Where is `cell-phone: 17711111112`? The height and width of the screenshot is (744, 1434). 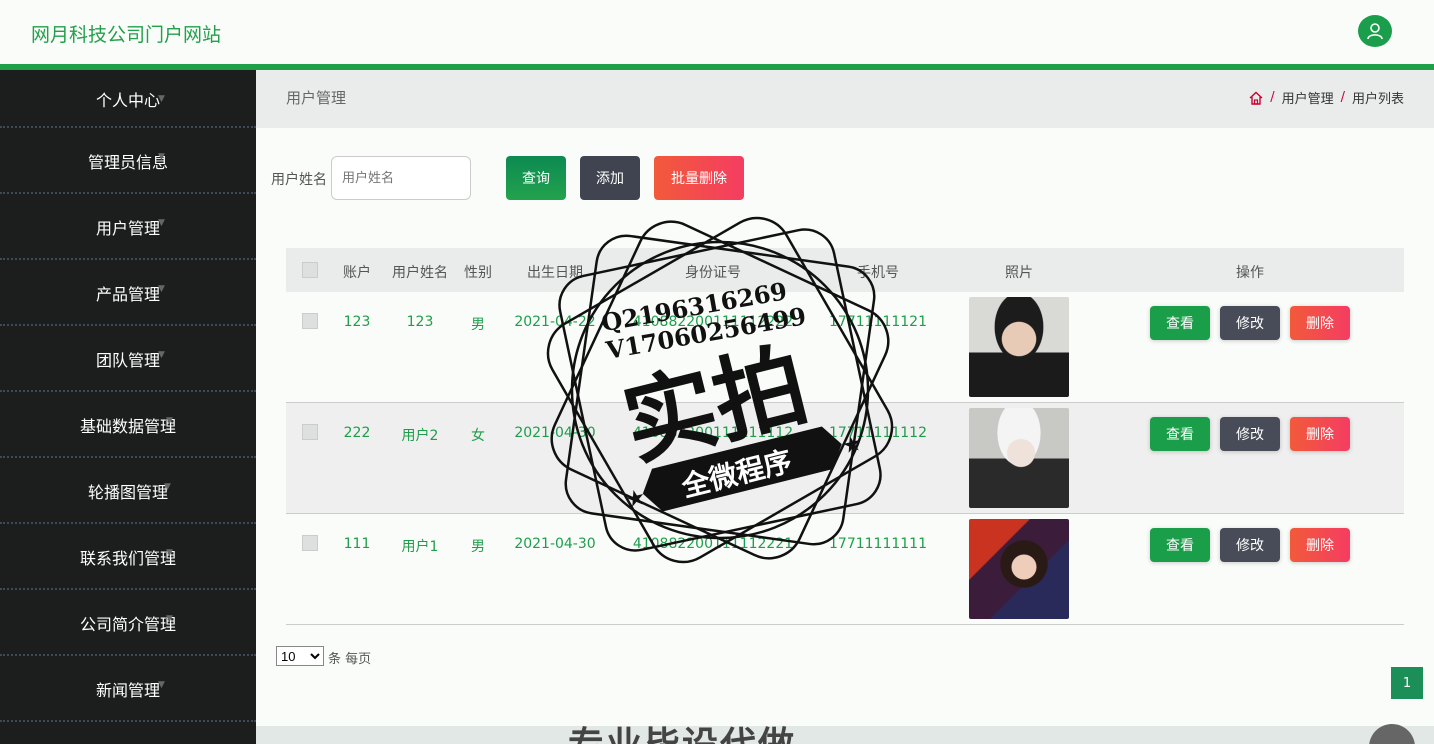
cell-phone: 17711111112 is located at coordinates (878, 433).